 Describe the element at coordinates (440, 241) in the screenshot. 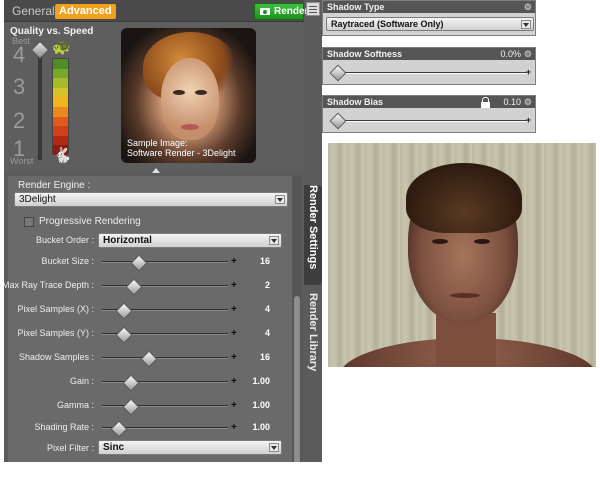

I see `render-eye-left` at that location.